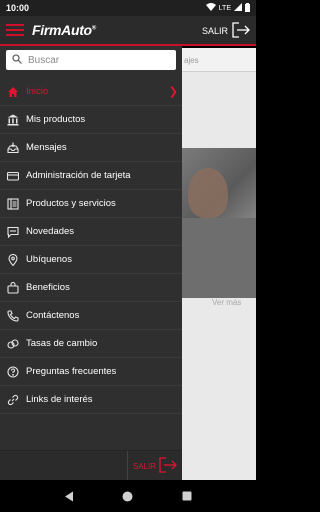  I want to click on search-input, so click(98, 60).